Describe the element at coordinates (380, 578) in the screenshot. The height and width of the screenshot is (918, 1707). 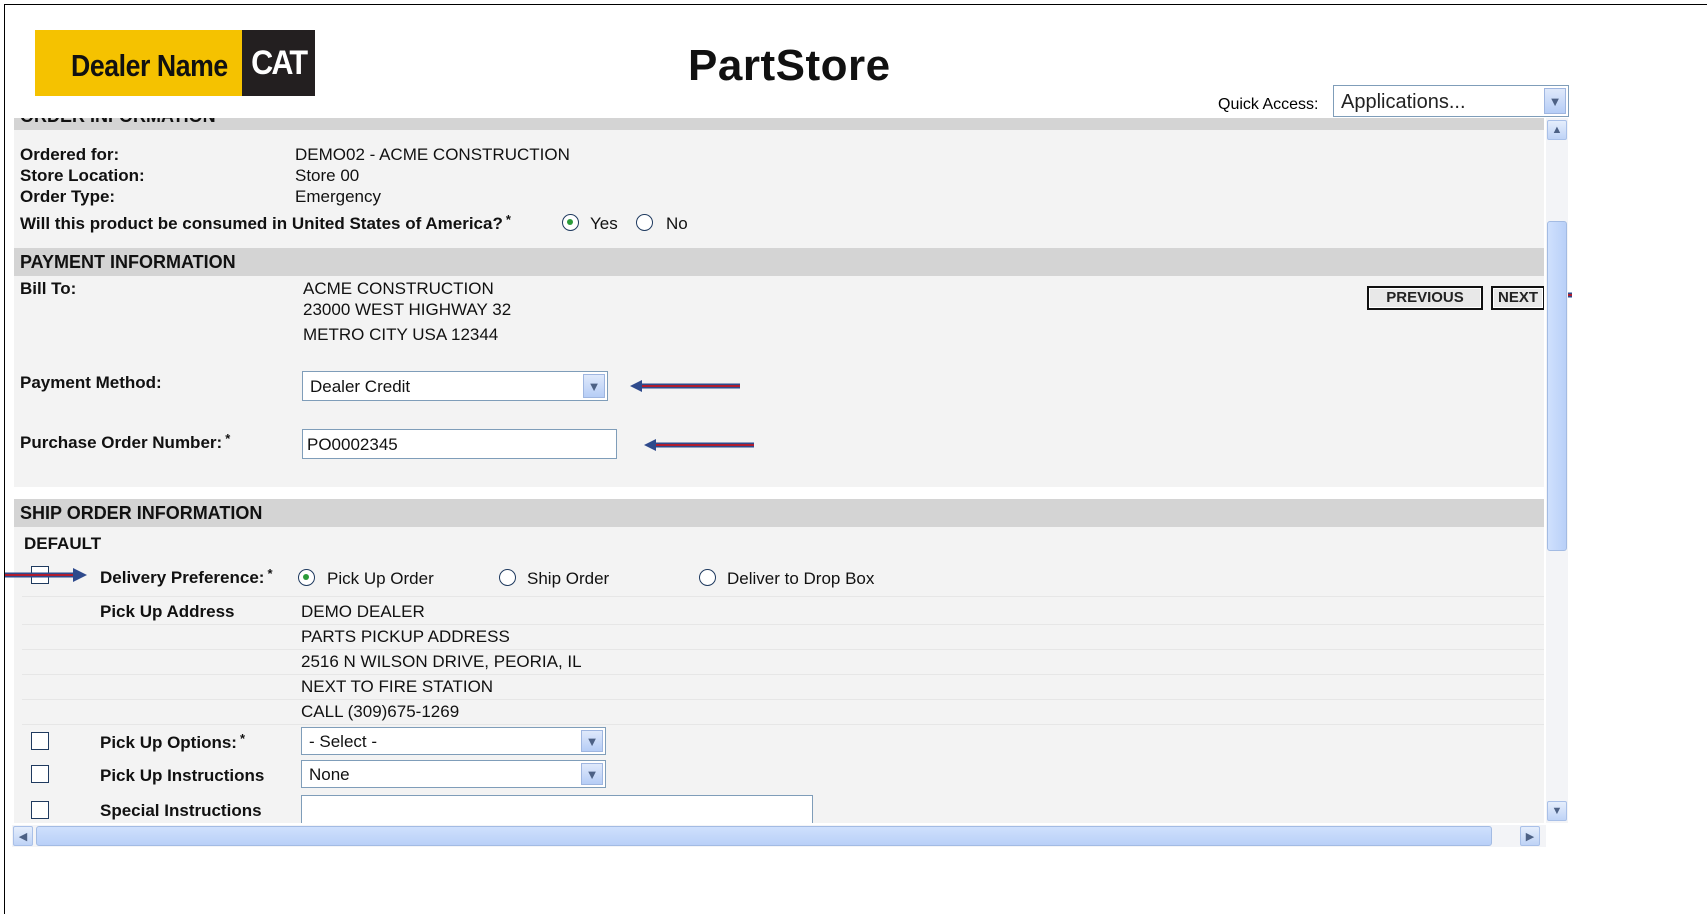
I see `pickup-order-label: Pick Up Order` at that location.